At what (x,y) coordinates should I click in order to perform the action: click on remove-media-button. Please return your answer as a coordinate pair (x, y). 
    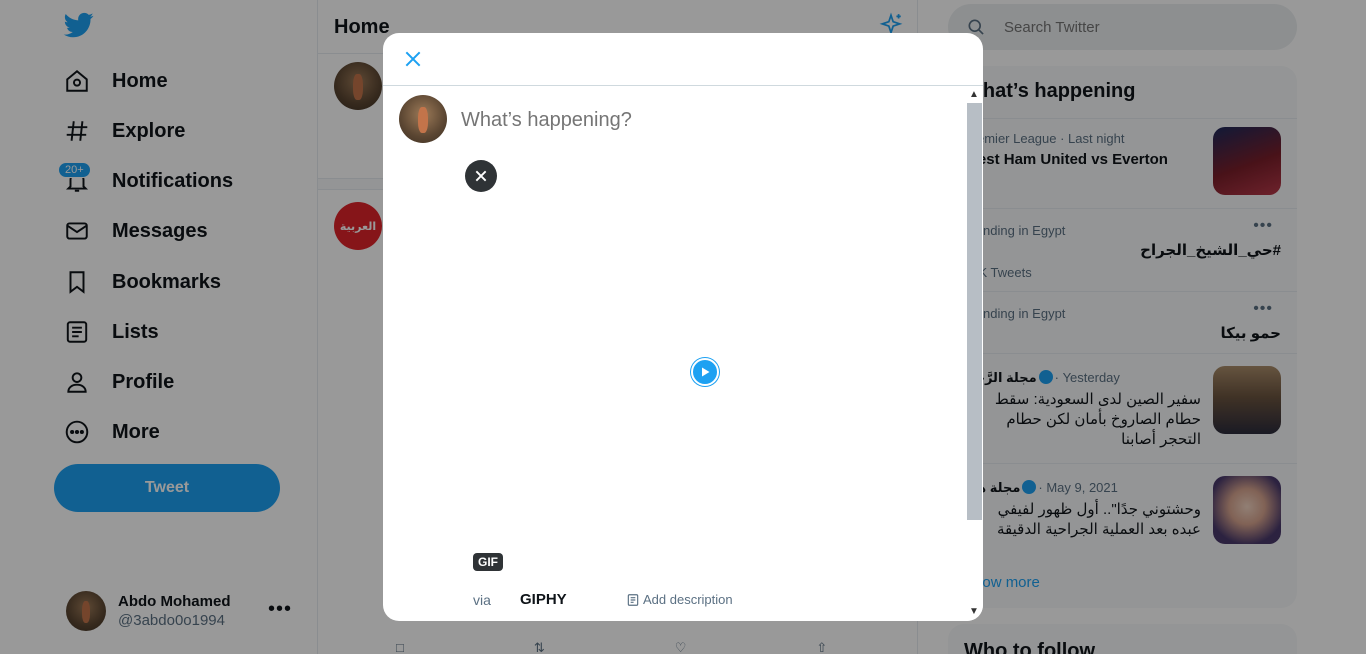
    Looking at the image, I should click on (481, 176).